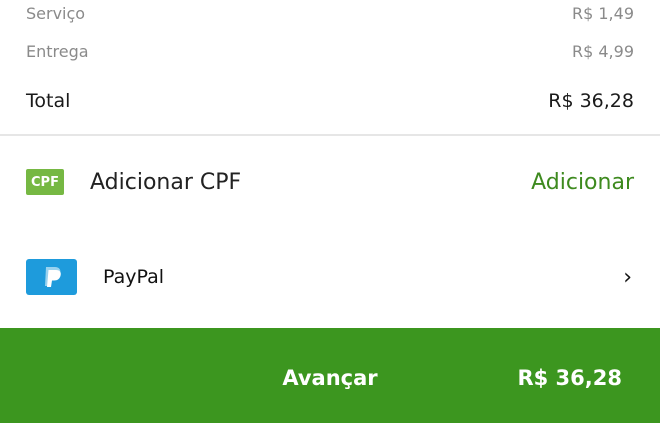 This screenshot has height=423, width=660. Describe the element at coordinates (602, 51) in the screenshot. I see `delivery-value: R$ 4,99` at that location.